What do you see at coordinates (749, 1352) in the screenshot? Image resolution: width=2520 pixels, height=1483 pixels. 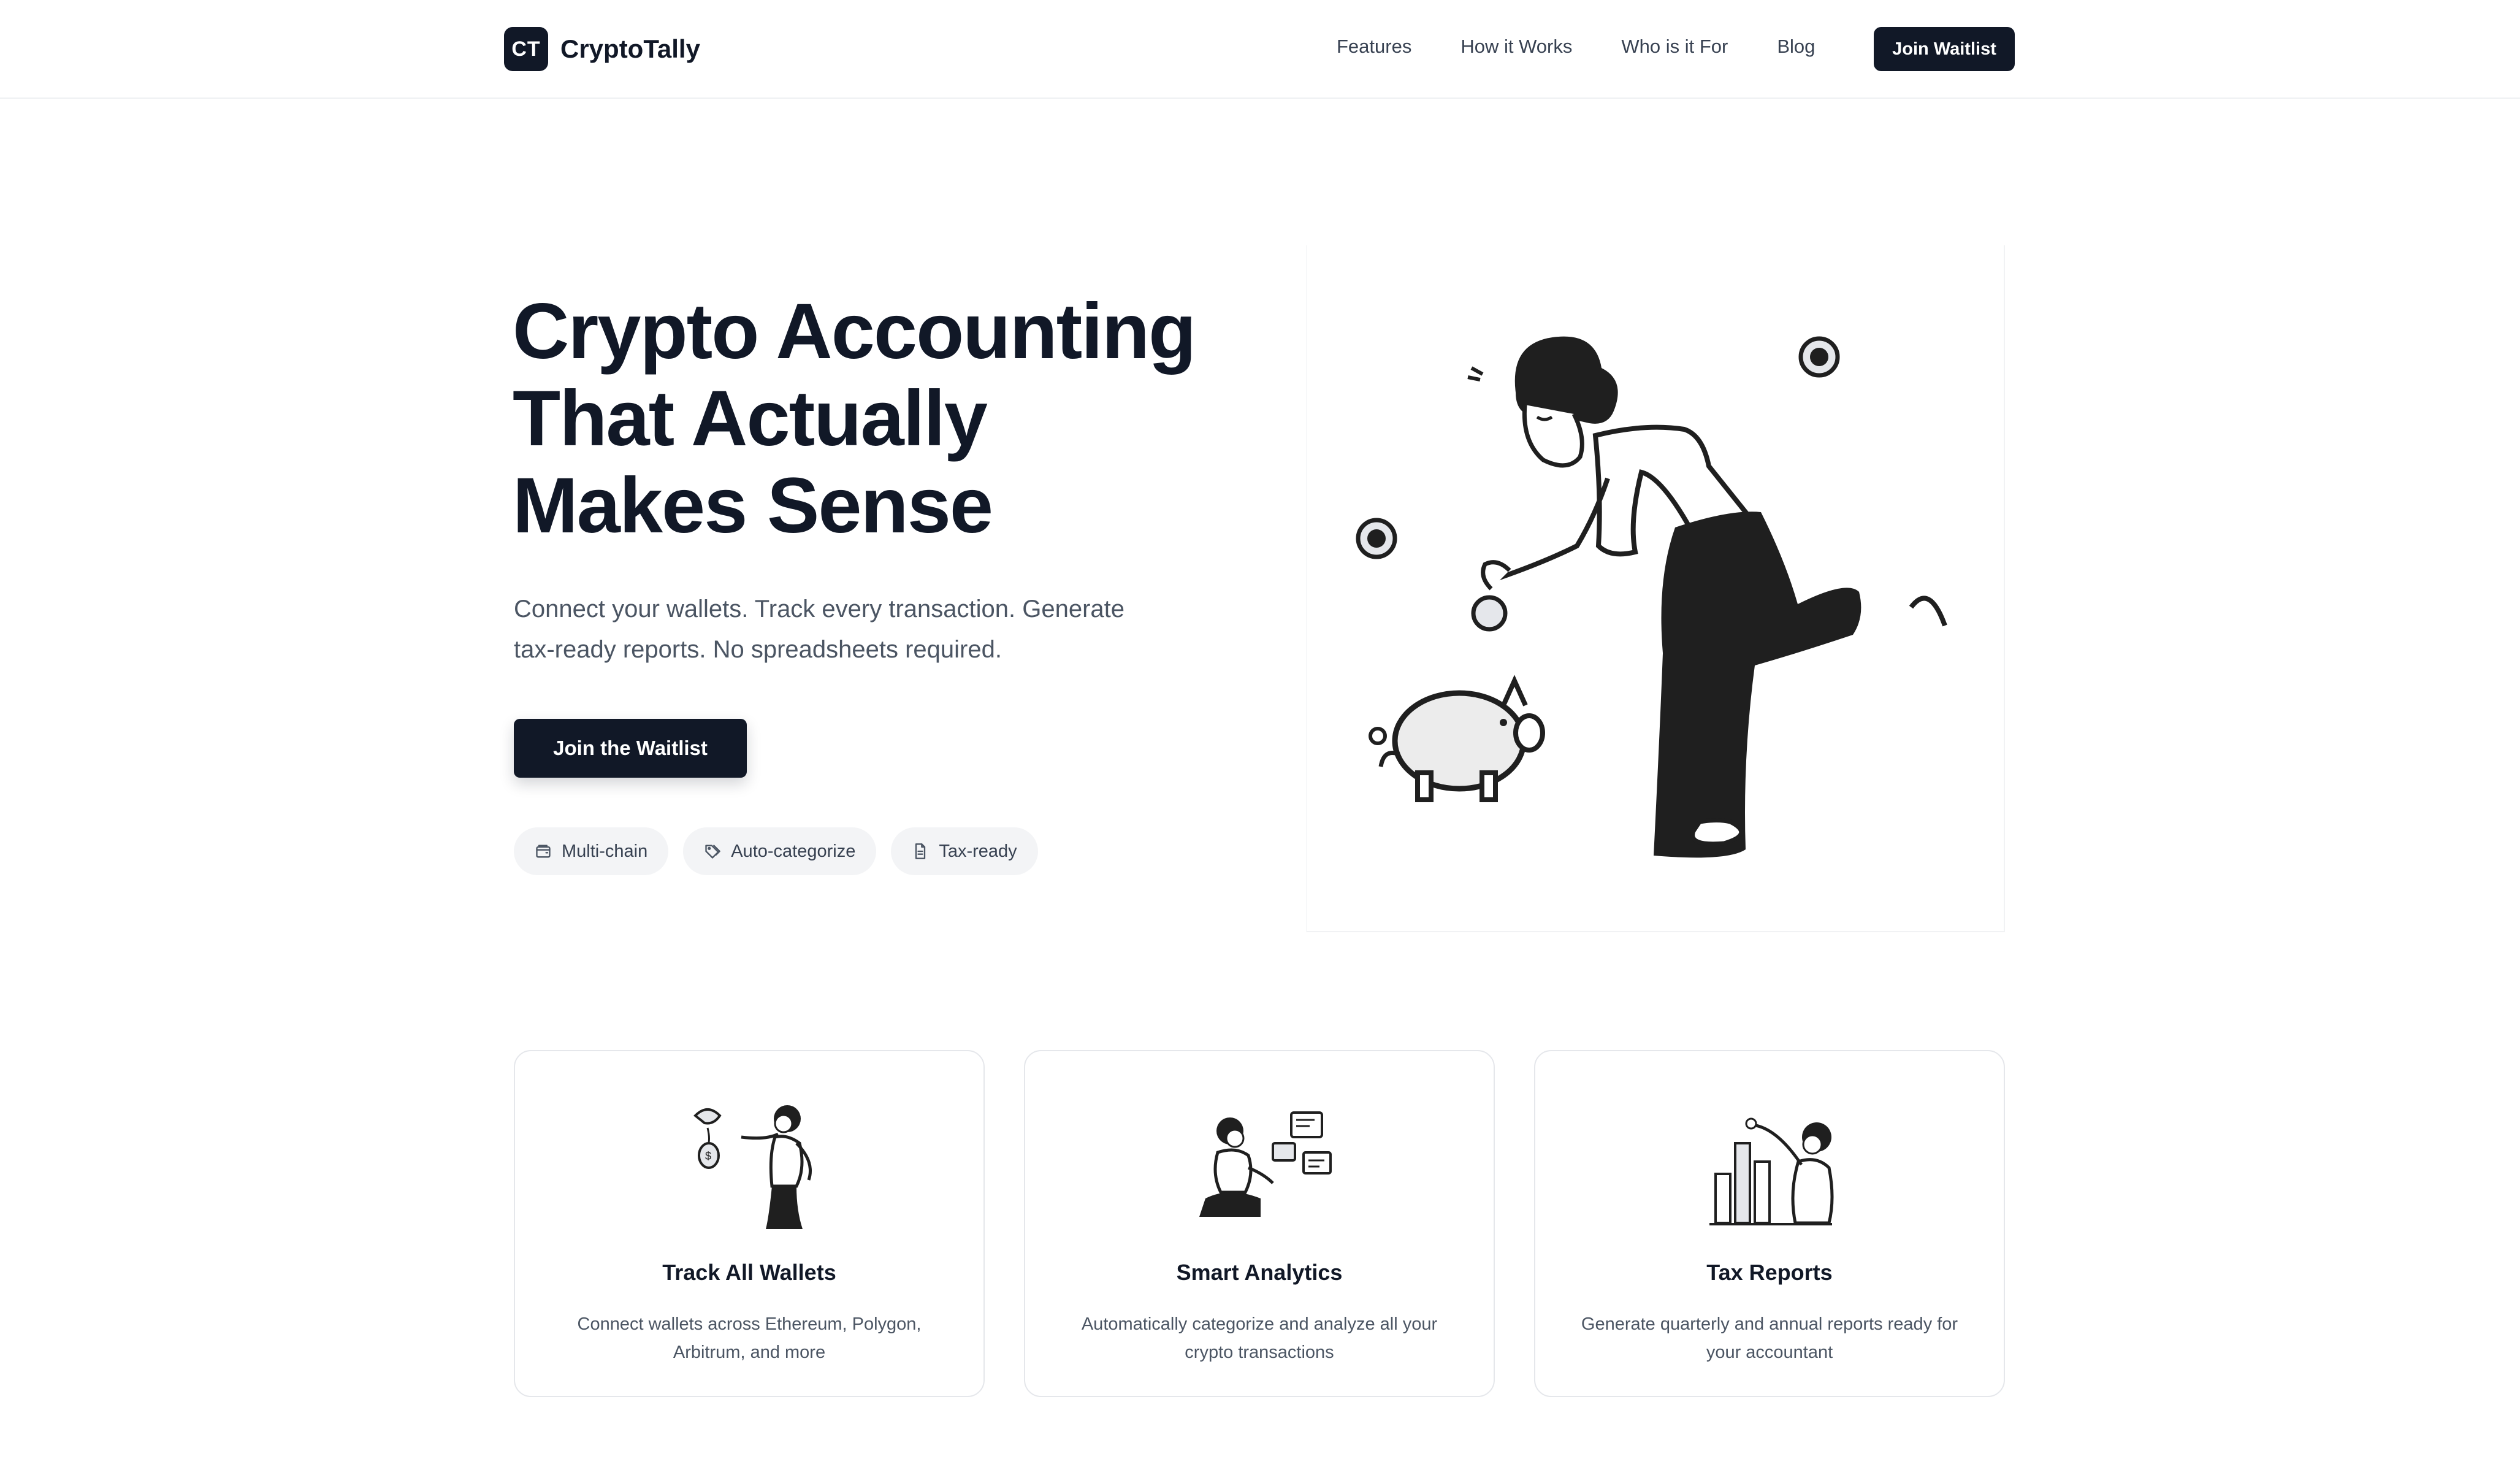 I see `card-description-line: Arbitrum, and more` at bounding box center [749, 1352].